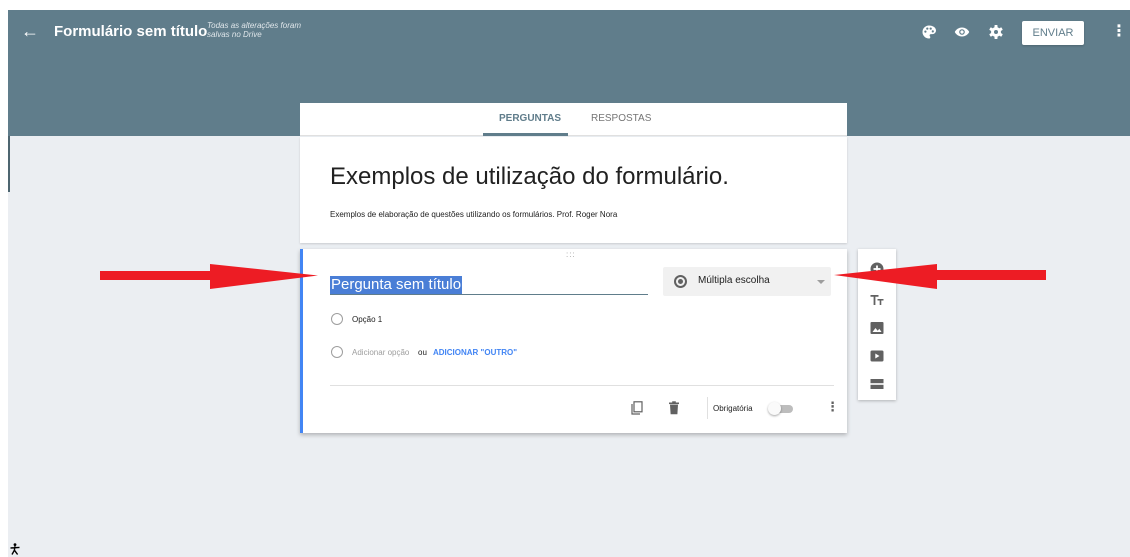  I want to click on tab-perguntas: PERGUNTAS, so click(530, 119).